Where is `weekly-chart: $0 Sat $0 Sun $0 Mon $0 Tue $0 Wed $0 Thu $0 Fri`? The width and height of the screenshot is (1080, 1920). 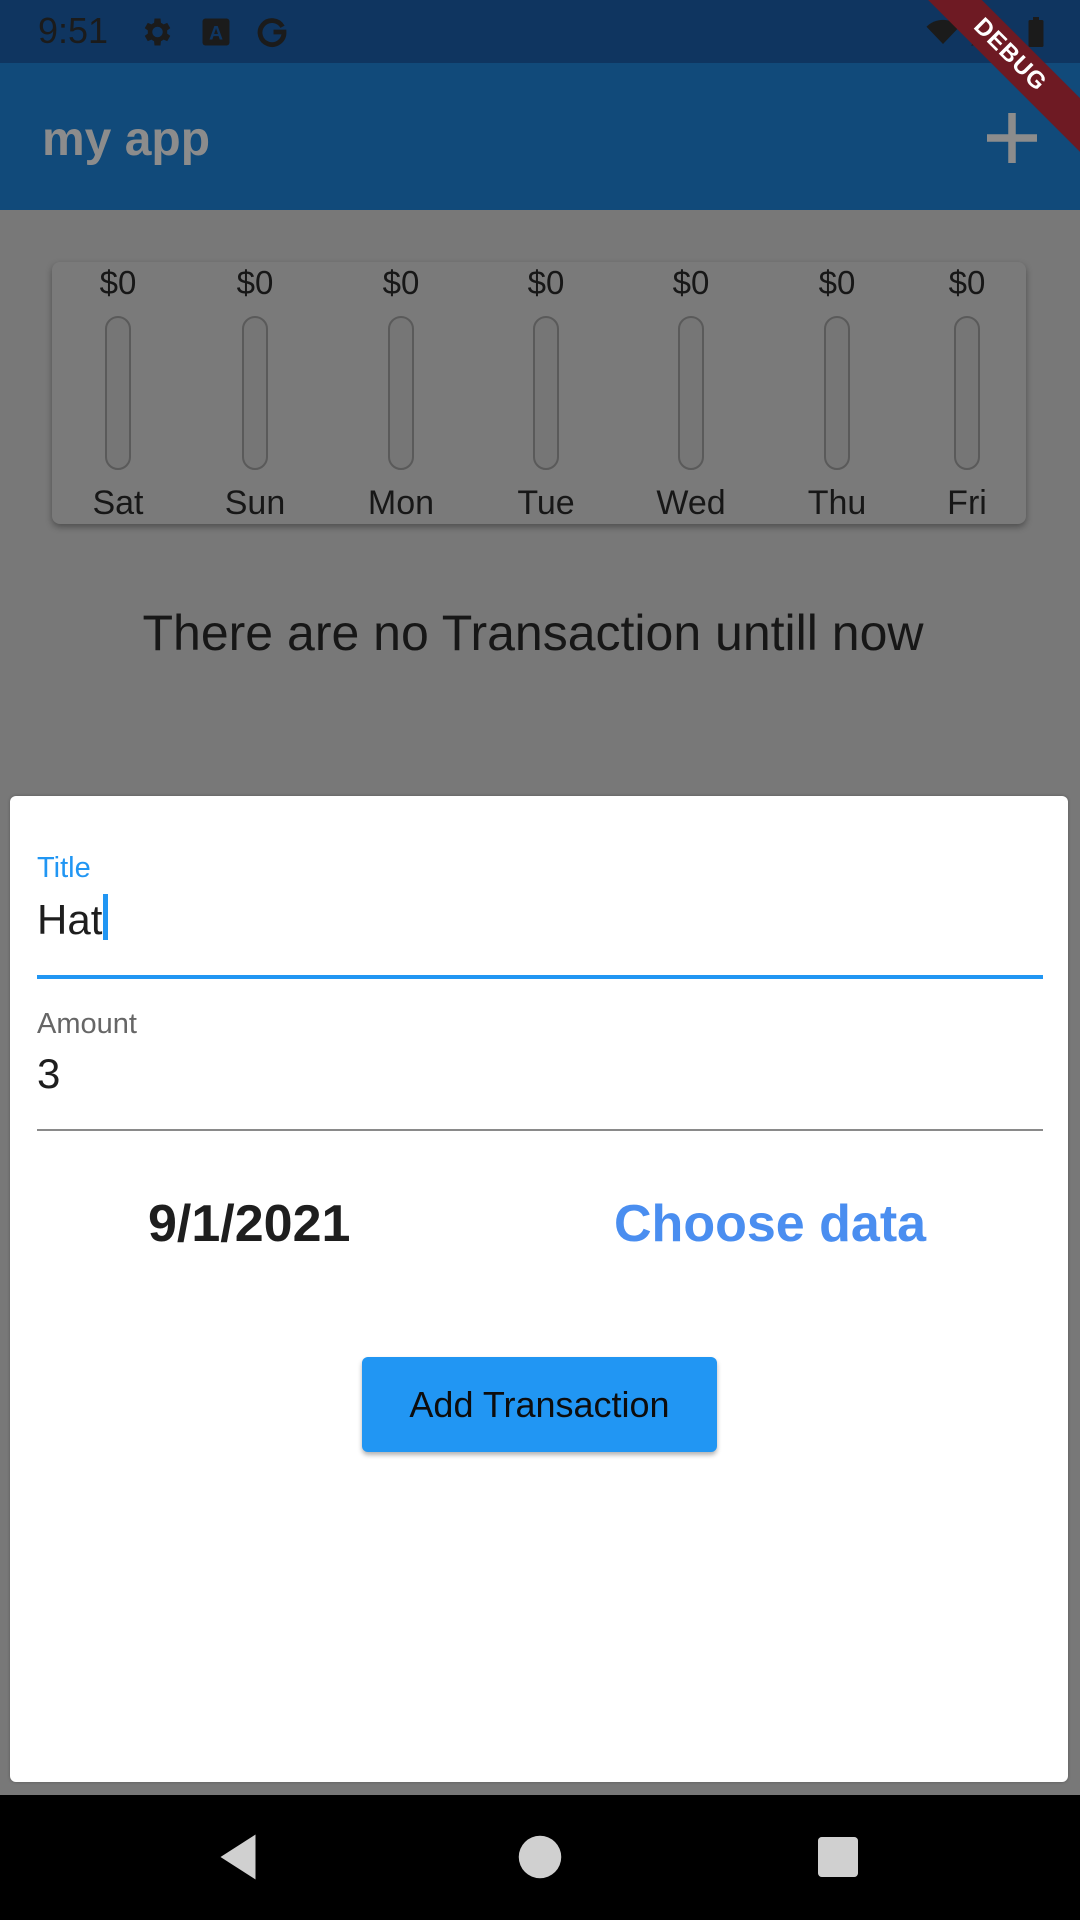 weekly-chart: $0 Sat $0 Sun $0 Mon $0 Tue $0 Wed $0 Thu $0 Fri is located at coordinates (539, 393).